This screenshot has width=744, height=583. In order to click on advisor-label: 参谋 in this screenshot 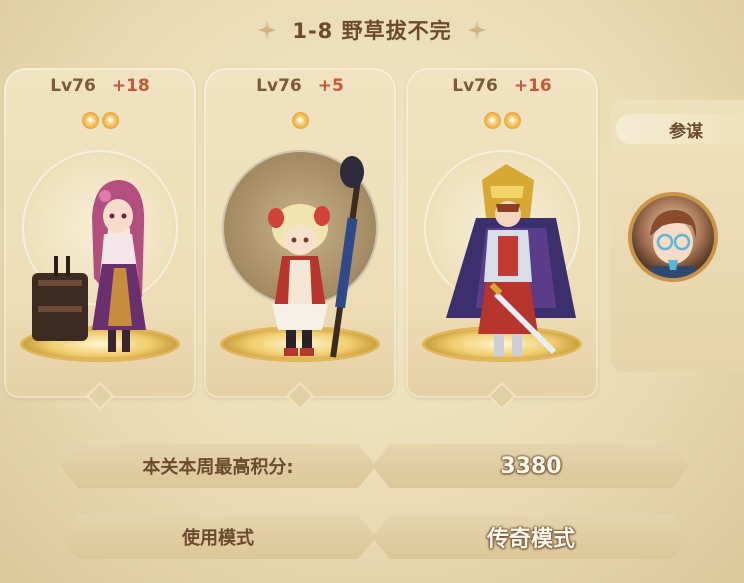, I will do `click(680, 129)`.